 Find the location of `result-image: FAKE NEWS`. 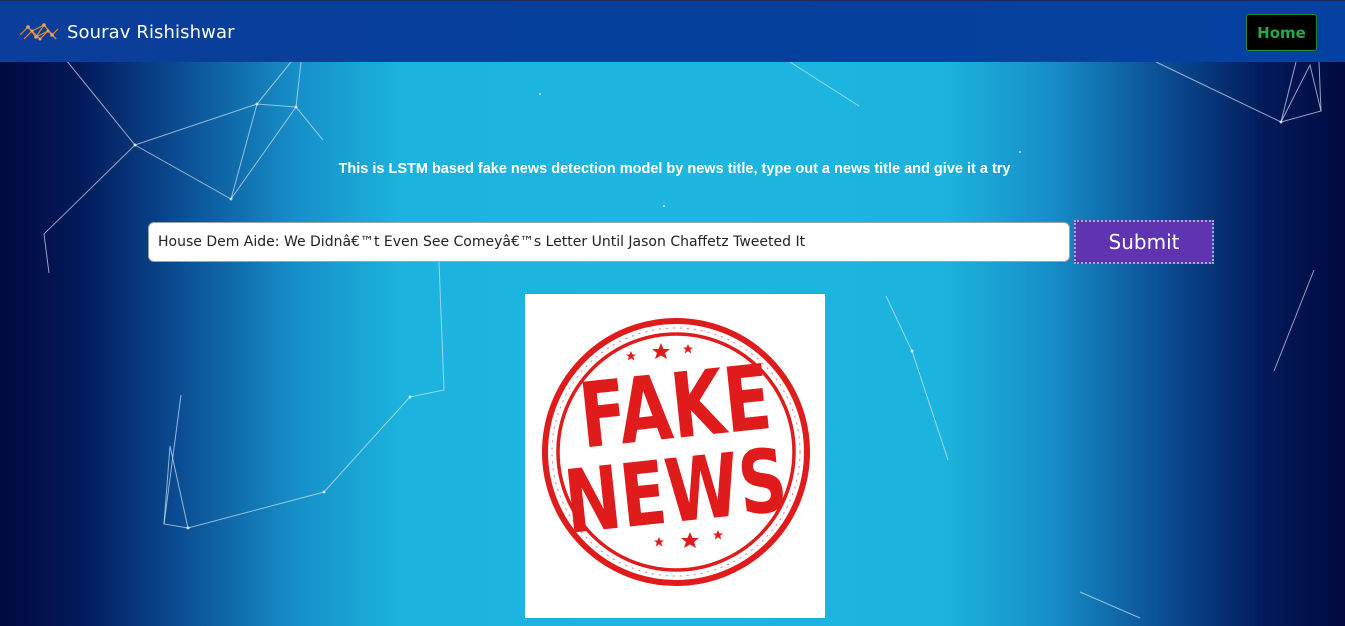

result-image: FAKE NEWS is located at coordinates (675, 456).